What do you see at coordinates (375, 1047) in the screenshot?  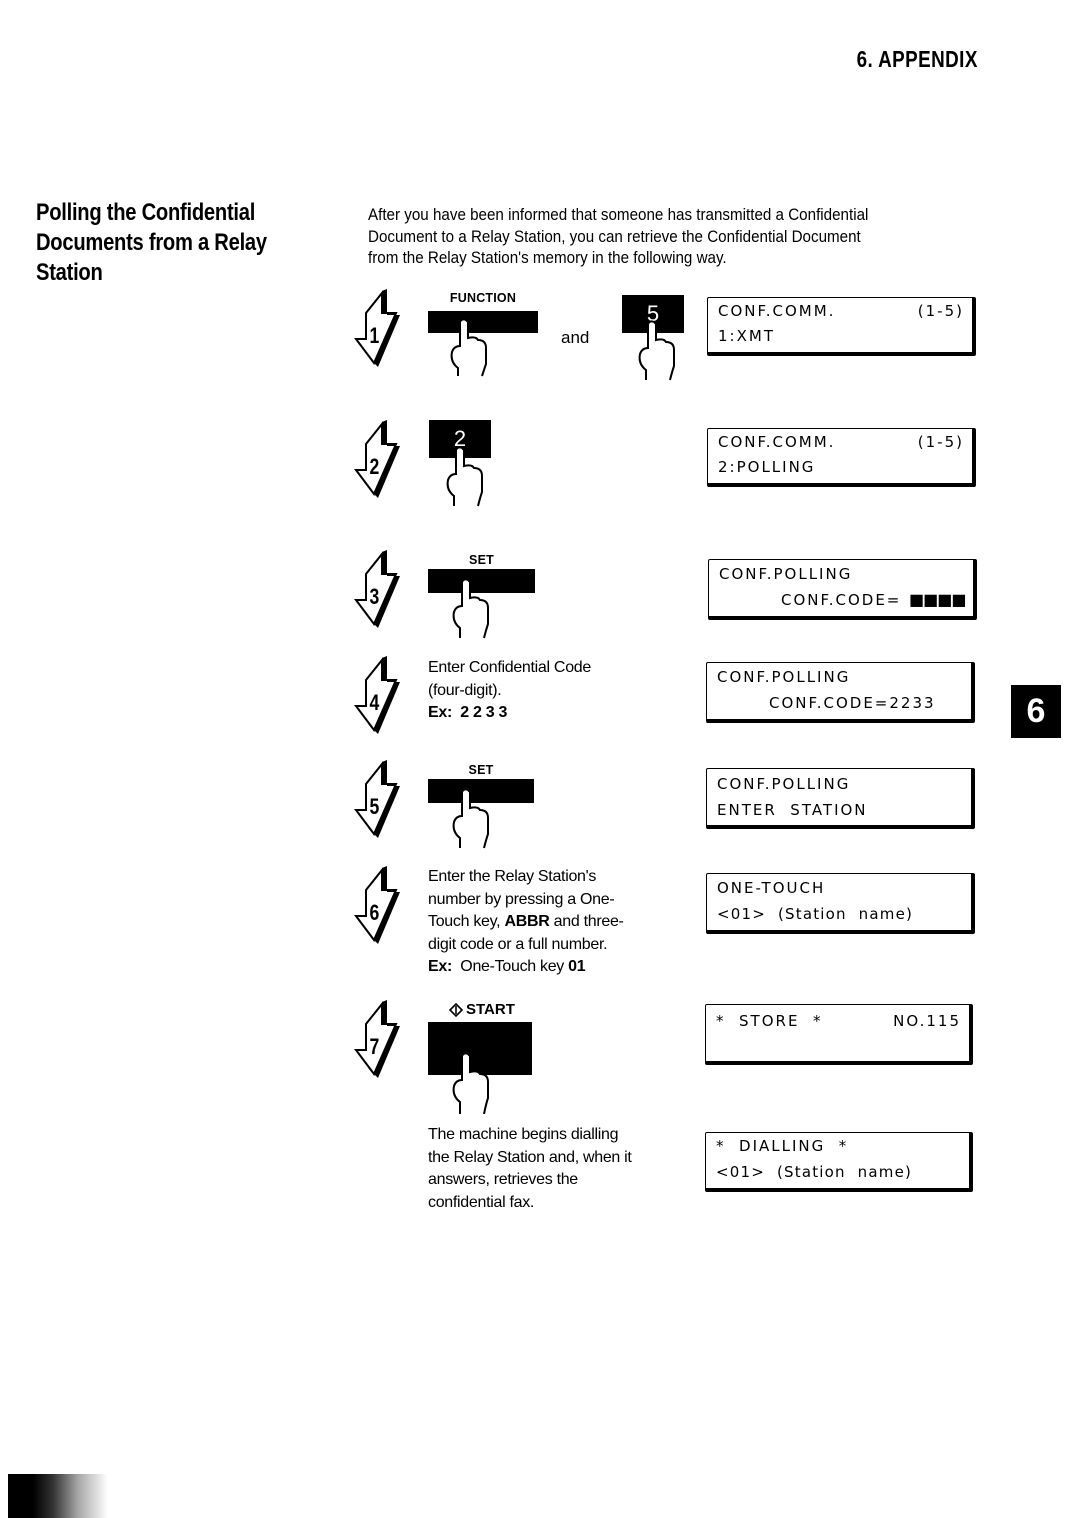 I see `step-number: 7` at bounding box center [375, 1047].